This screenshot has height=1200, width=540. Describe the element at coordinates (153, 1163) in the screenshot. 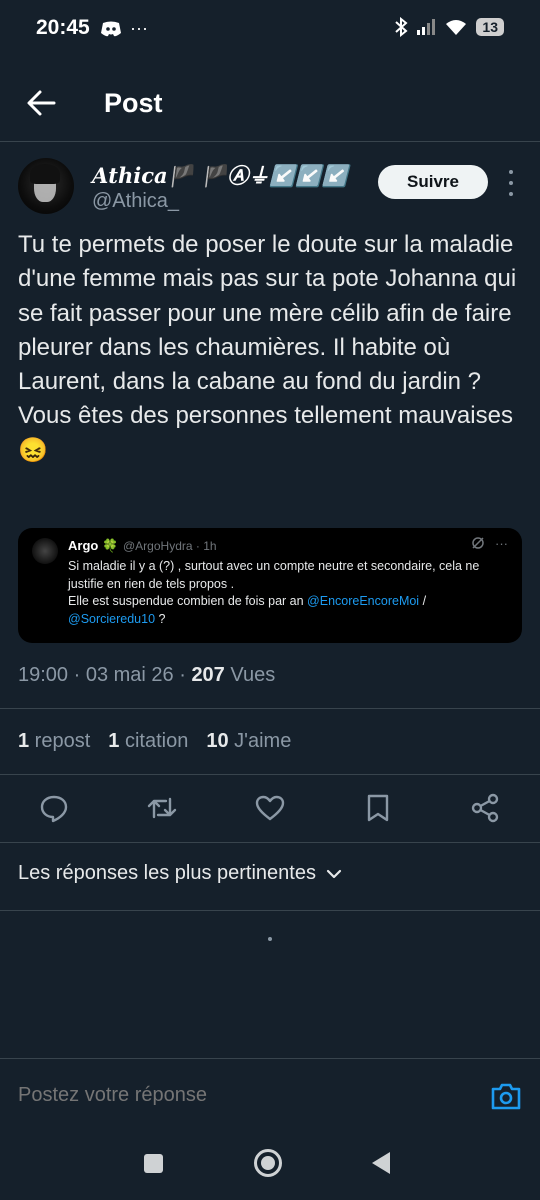

I see `recent-apps-button` at that location.